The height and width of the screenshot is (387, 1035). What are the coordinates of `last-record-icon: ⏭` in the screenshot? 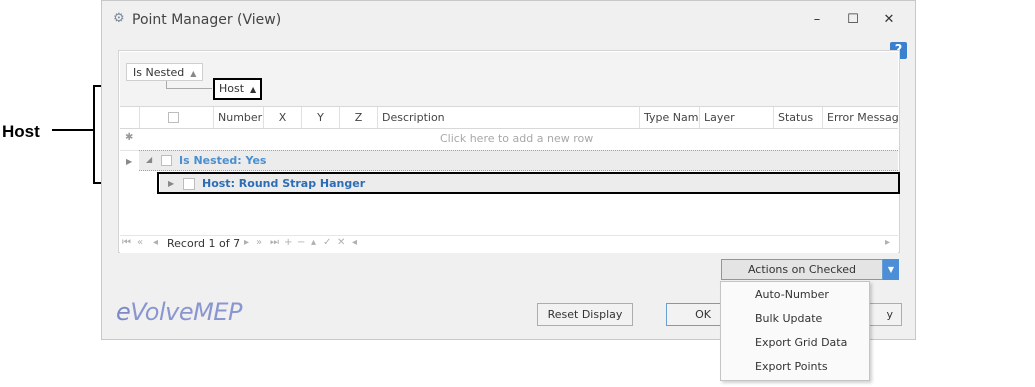 It's located at (274, 242).